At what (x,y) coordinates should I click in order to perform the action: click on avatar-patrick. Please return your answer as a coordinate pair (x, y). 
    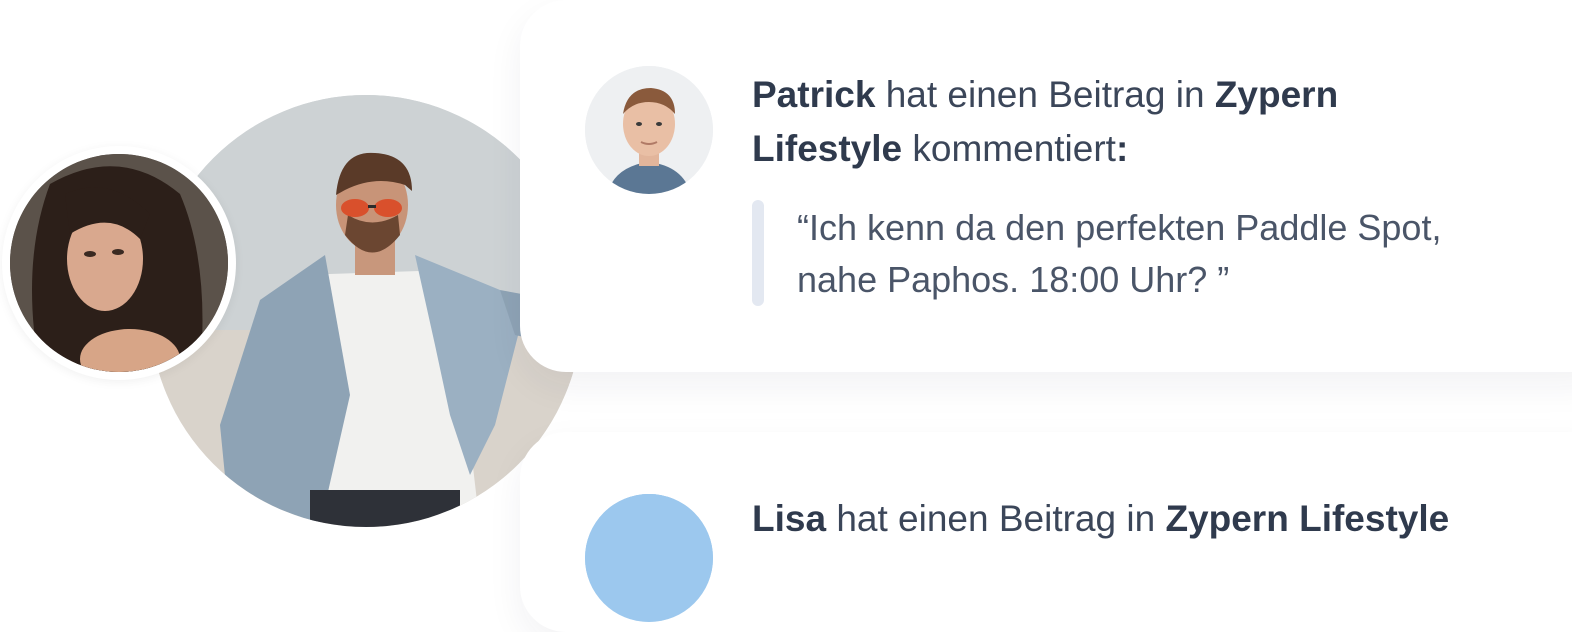
    Looking at the image, I should click on (649, 130).